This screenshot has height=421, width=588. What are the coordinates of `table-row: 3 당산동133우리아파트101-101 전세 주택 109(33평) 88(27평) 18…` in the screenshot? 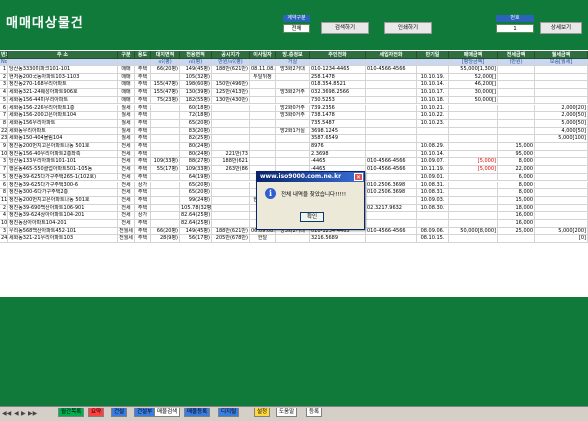 It's located at (294, 162).